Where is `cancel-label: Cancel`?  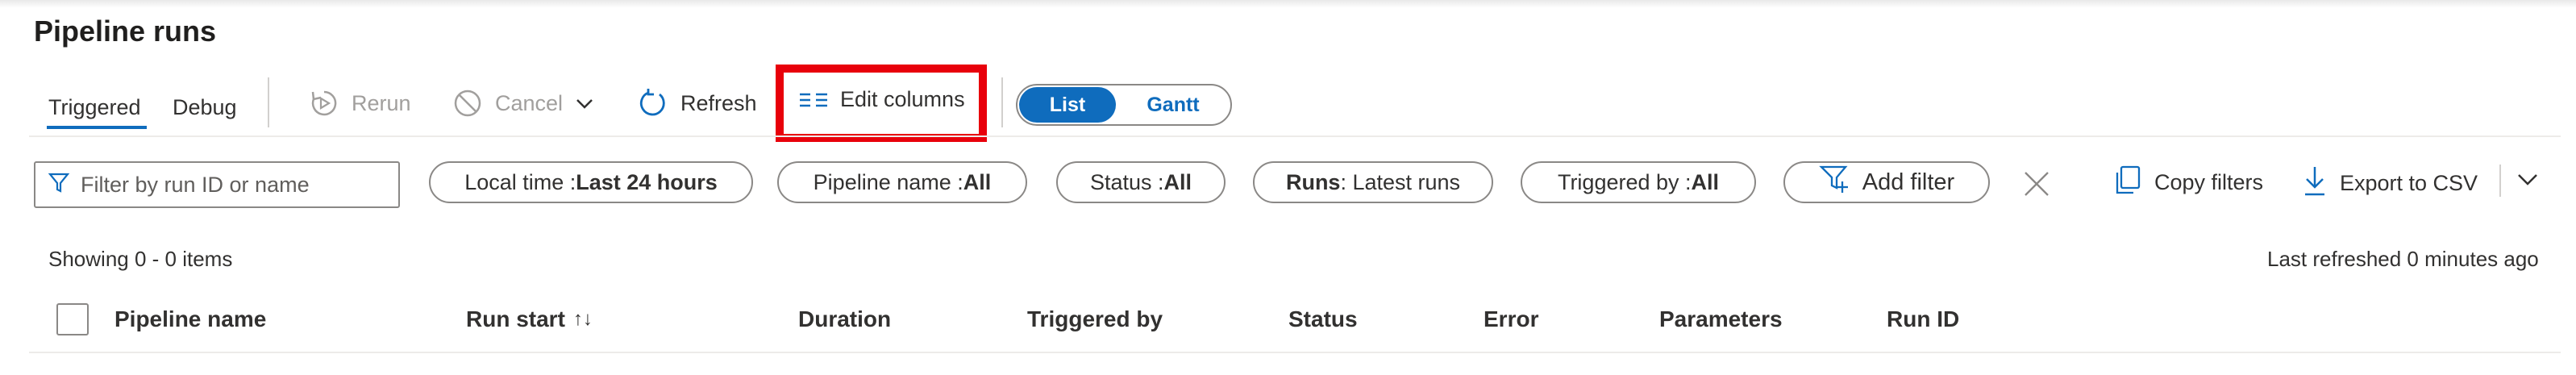 cancel-label: Cancel is located at coordinates (529, 102).